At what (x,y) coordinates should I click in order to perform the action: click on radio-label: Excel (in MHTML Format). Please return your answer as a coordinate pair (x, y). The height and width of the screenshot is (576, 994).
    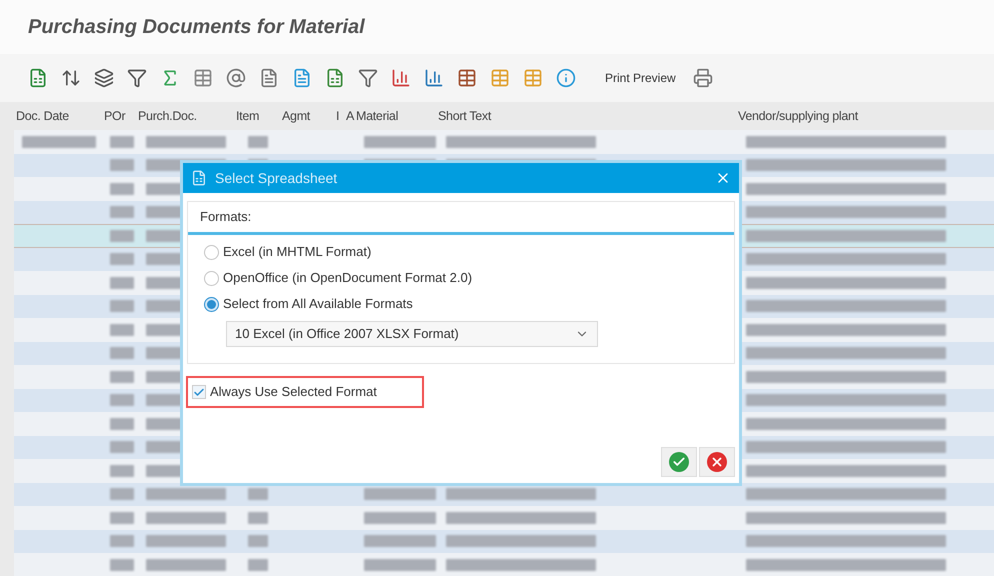
    Looking at the image, I should click on (297, 252).